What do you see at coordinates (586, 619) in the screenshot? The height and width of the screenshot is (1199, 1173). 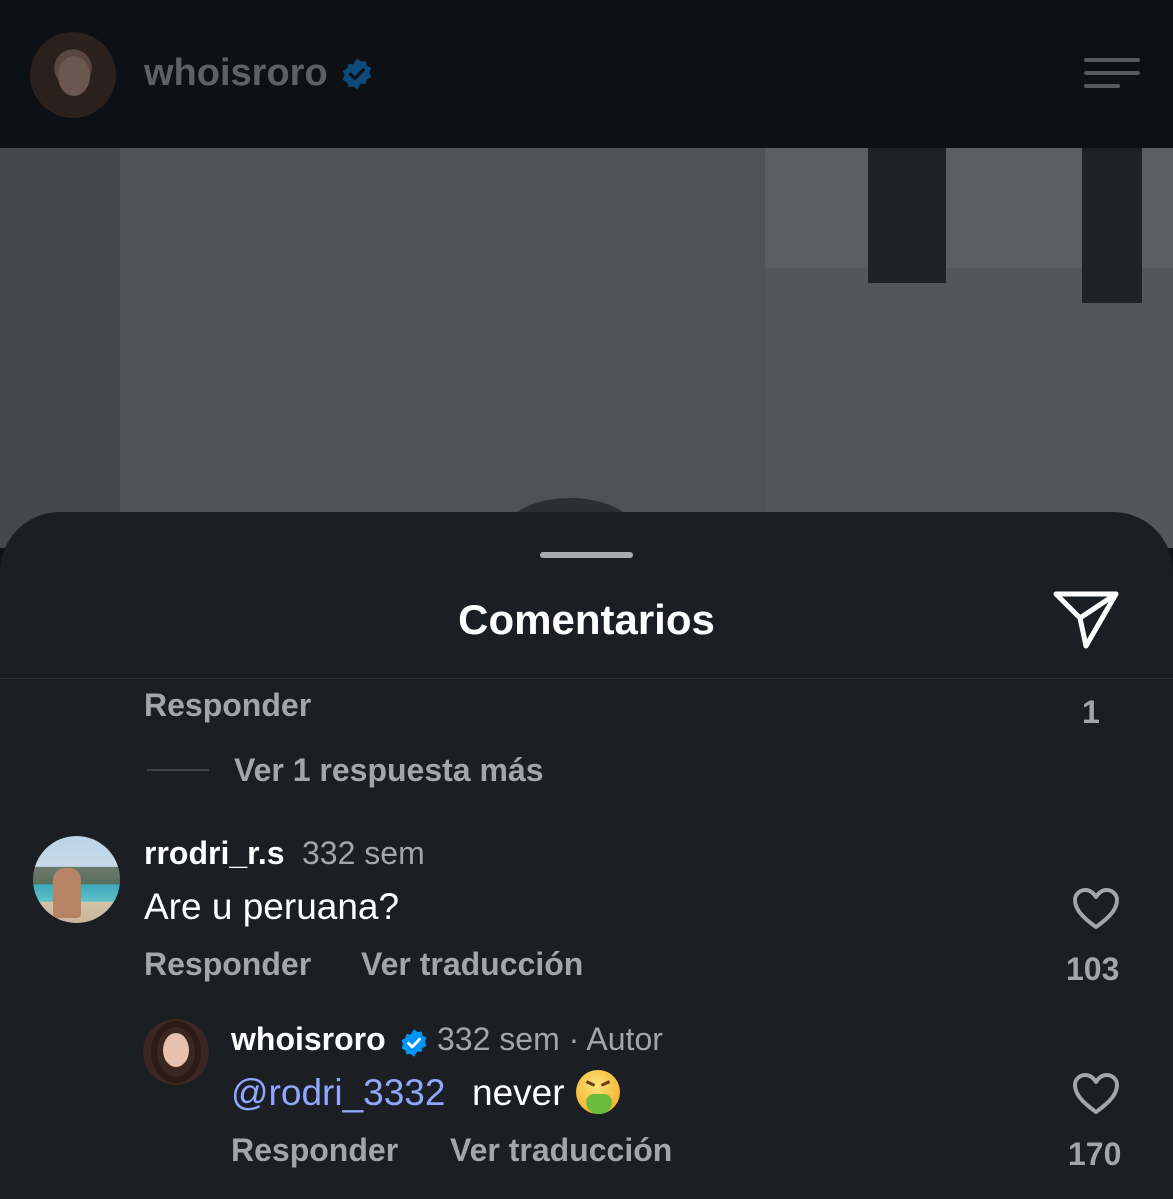 I see `sheet-title: Comentarios` at bounding box center [586, 619].